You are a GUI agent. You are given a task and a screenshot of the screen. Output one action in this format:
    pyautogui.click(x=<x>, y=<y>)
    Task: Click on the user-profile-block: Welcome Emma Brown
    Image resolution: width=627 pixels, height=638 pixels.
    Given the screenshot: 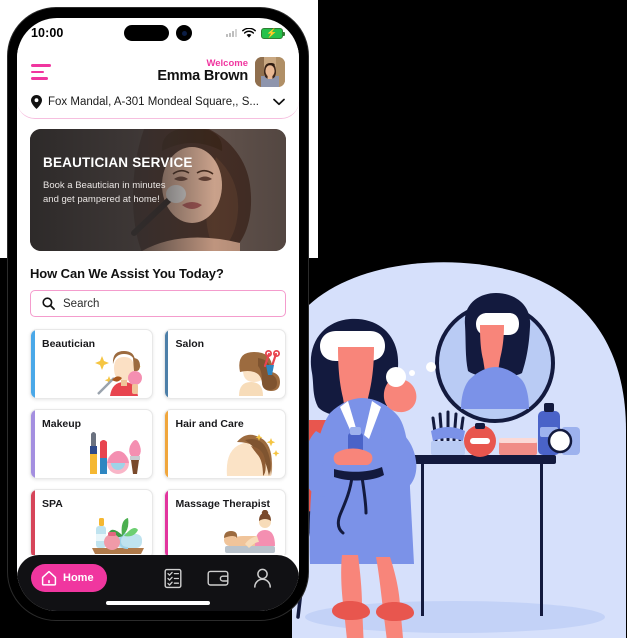 What is the action you would take?
    pyautogui.click(x=221, y=72)
    